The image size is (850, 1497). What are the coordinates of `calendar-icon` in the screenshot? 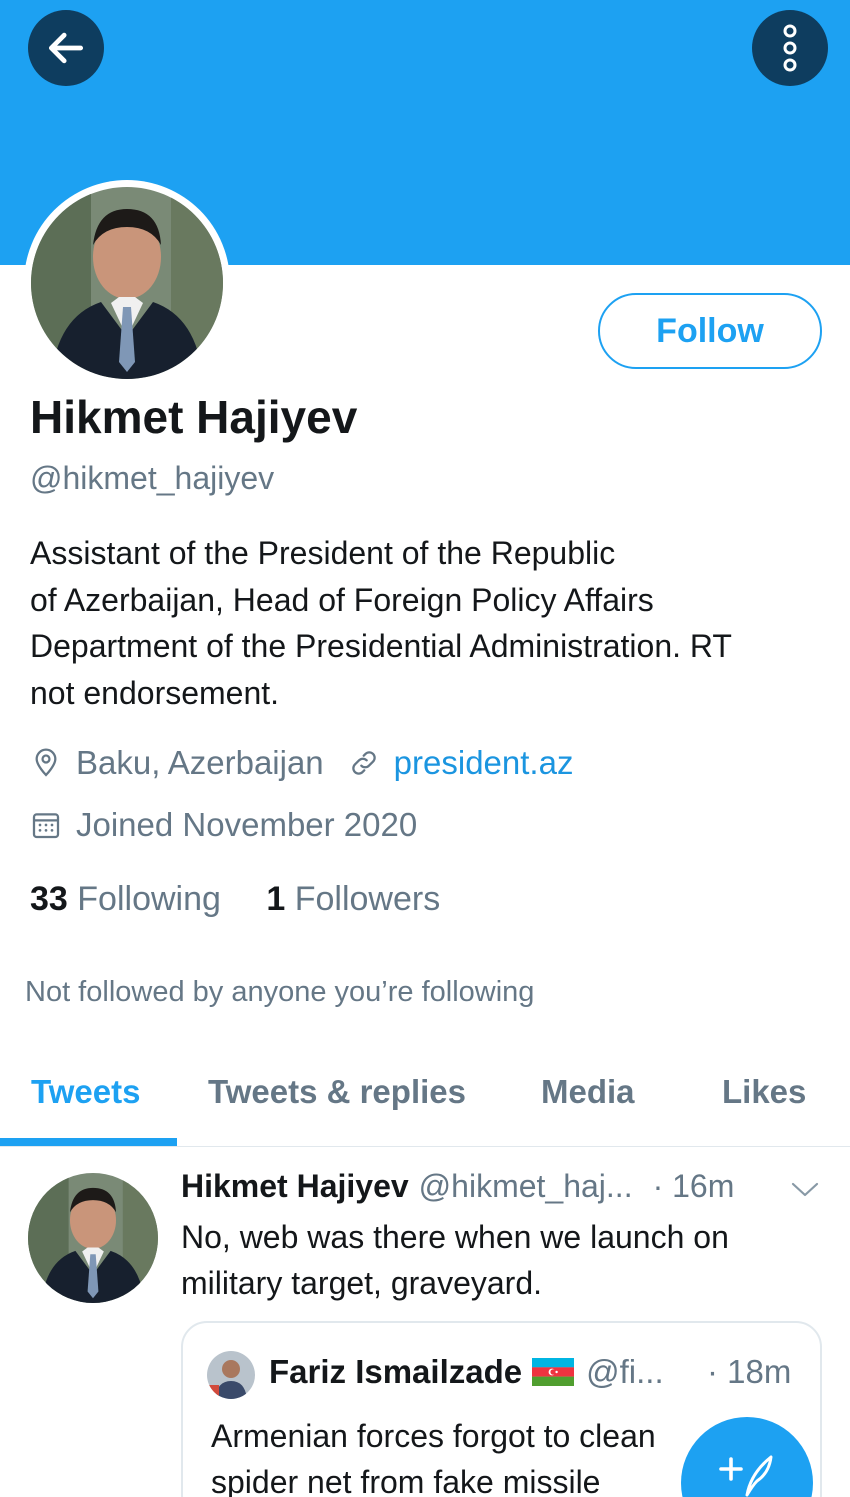 It's located at (46, 826).